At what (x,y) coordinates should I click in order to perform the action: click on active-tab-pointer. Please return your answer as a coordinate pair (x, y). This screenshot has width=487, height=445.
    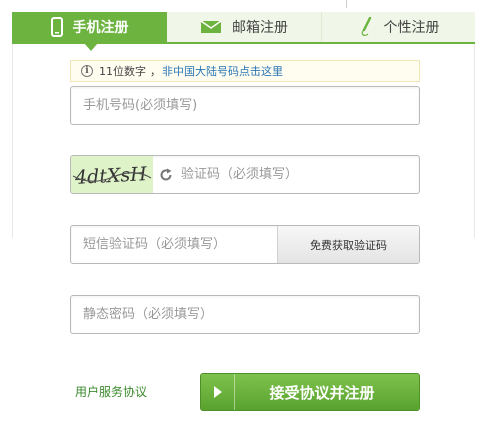
    Looking at the image, I should click on (91, 47).